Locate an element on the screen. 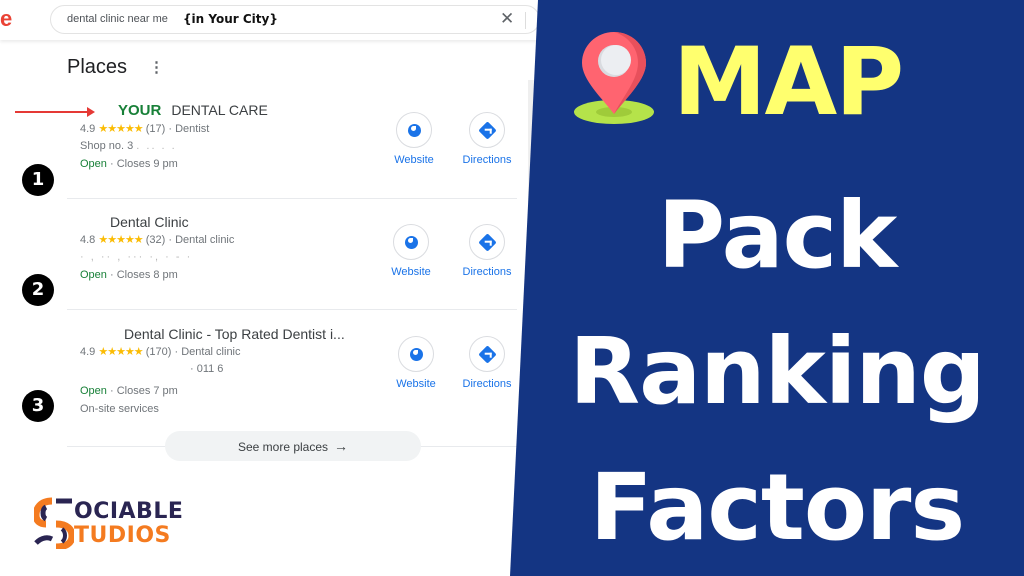  address-redacted: . .. . . is located at coordinates (156, 146).